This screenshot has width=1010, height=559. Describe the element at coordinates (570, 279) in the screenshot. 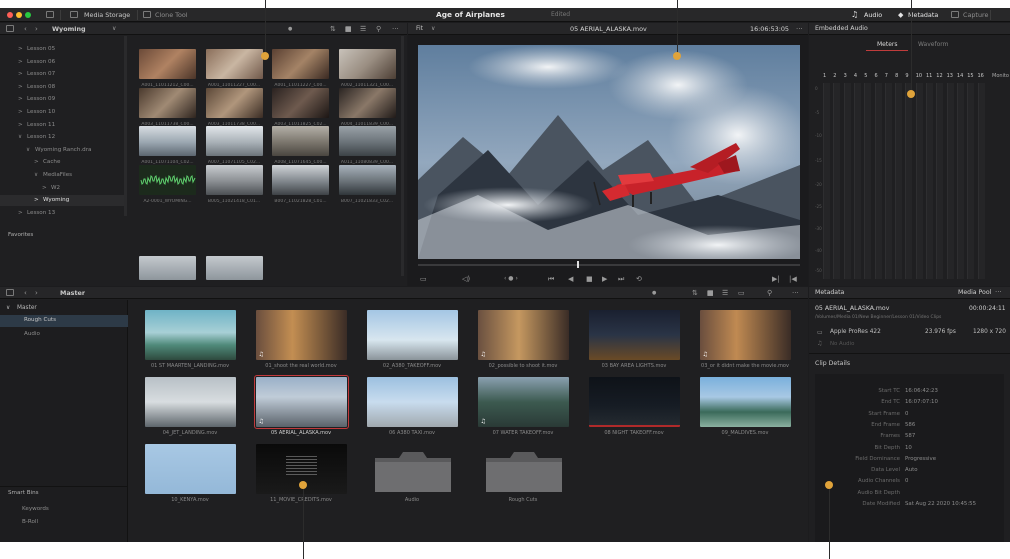

I see `play-reverse-icon: ◀` at that location.